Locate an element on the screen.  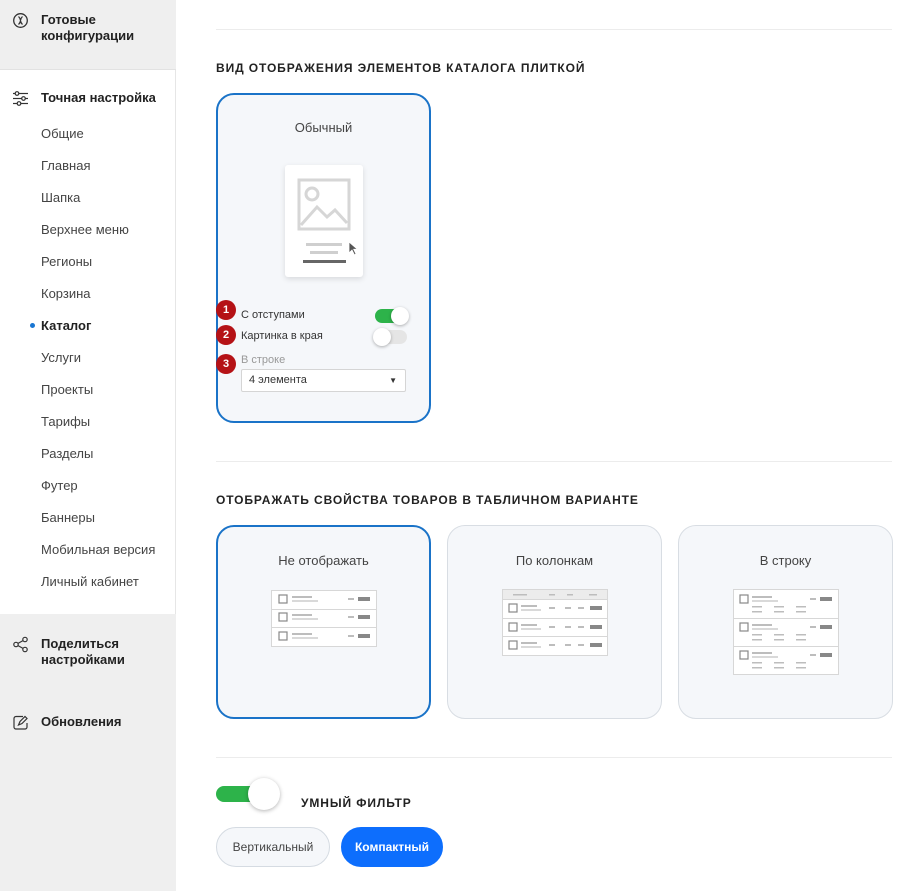
padding-toggle is located at coordinates (392, 316).